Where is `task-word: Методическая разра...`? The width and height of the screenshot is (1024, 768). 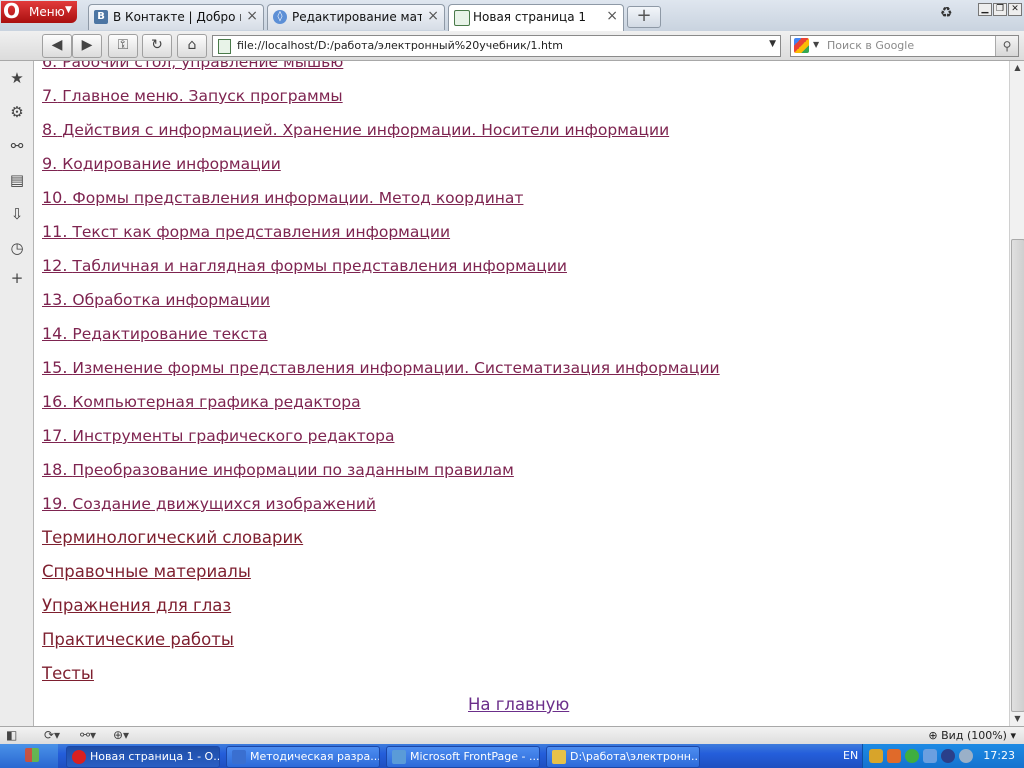 task-word: Методическая разра... is located at coordinates (303, 757).